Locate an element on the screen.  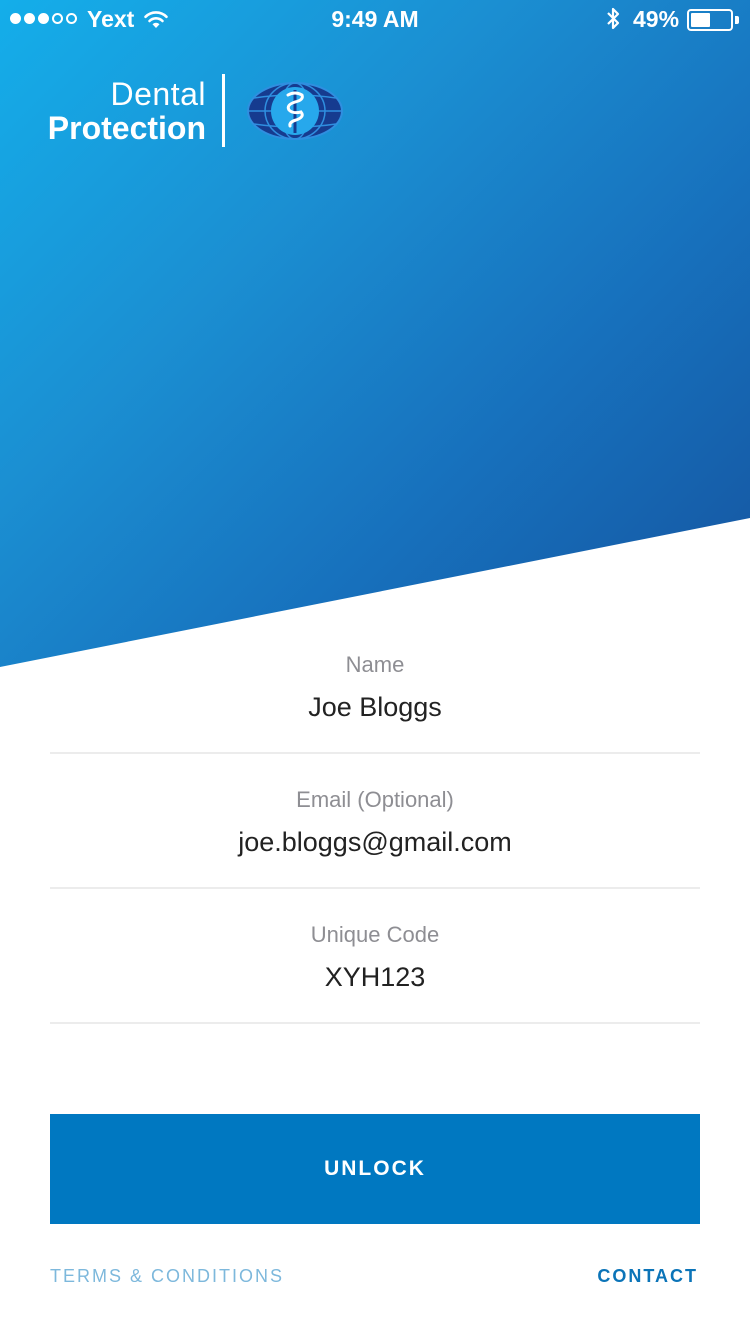
email-input: joe.bloggs@gmail.com is located at coordinates (375, 842).